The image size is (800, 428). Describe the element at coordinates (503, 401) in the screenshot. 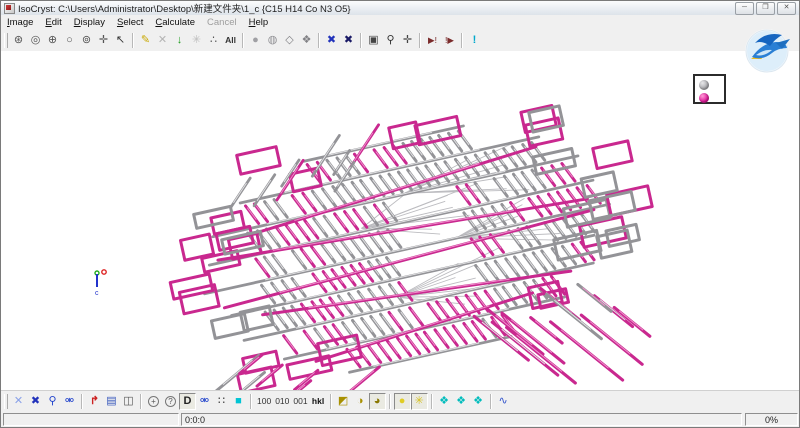

I see `spectrum-curve-icon: ∿` at that location.